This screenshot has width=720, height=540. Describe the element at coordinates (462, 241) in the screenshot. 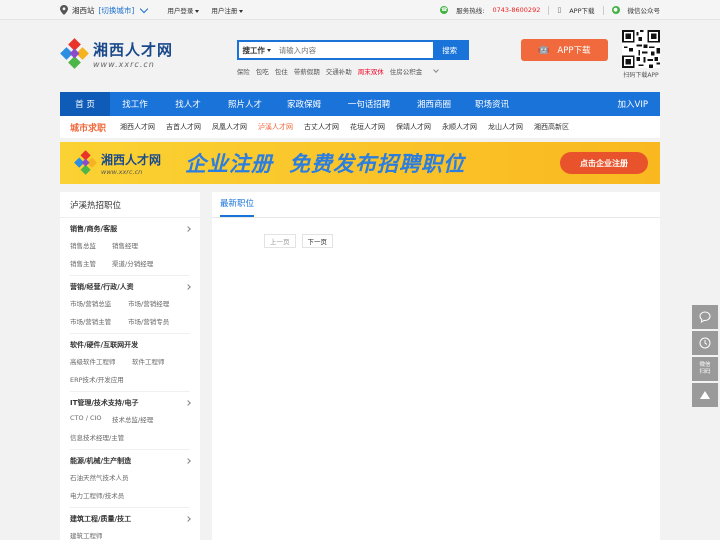

I see `pagination: 上一页 下一页` at that location.